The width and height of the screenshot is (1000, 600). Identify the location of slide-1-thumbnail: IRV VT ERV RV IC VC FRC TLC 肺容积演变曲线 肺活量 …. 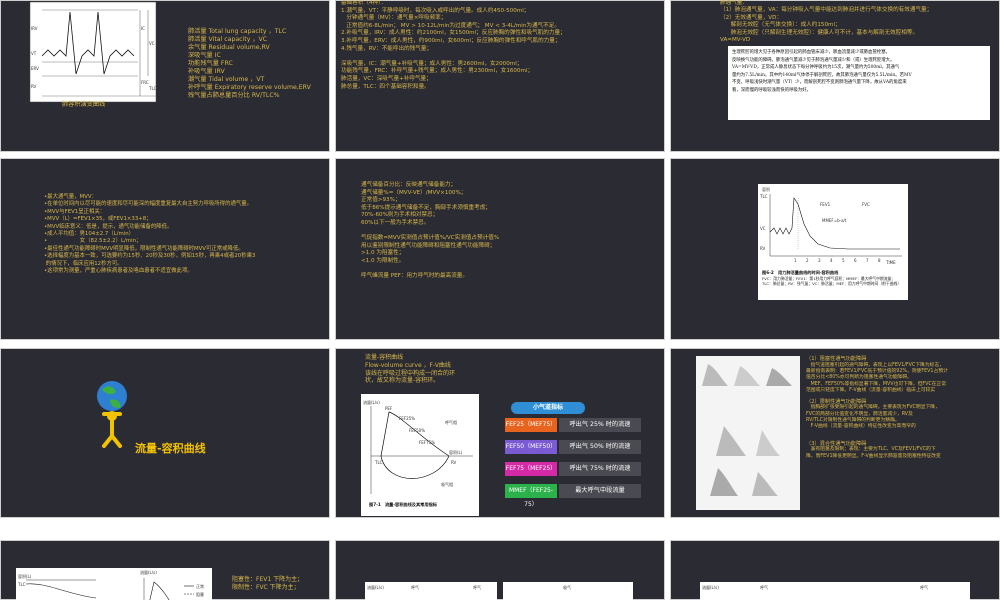
(165, 76).